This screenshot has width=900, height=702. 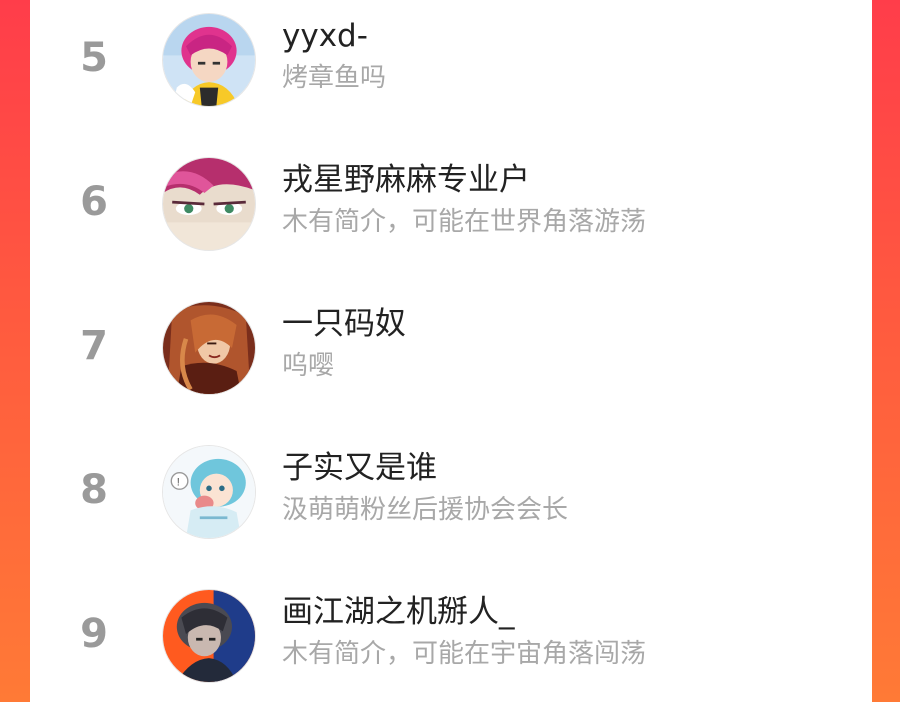 What do you see at coordinates (325, 36) in the screenshot?
I see `user-name: yyxd-` at bounding box center [325, 36].